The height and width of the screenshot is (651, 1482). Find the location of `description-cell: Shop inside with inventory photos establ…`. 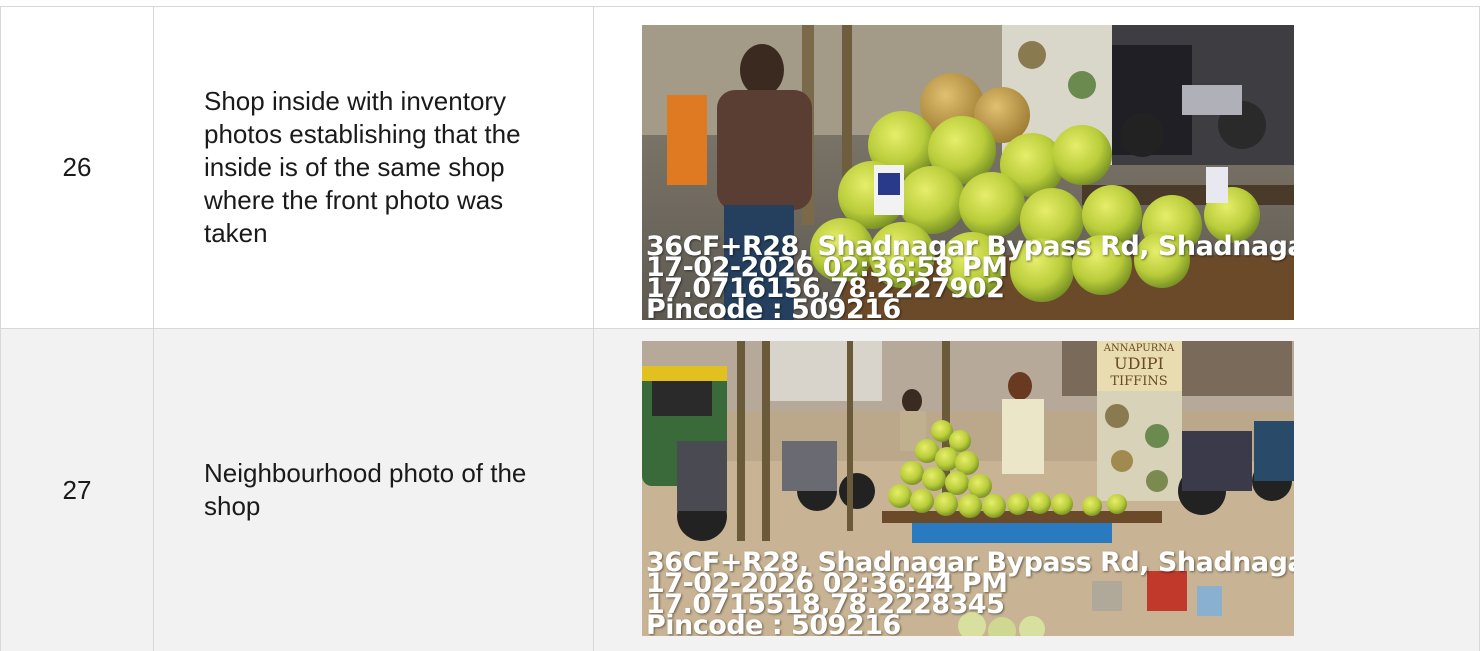

description-cell: Shop inside with inventory photos establ… is located at coordinates (374, 167).